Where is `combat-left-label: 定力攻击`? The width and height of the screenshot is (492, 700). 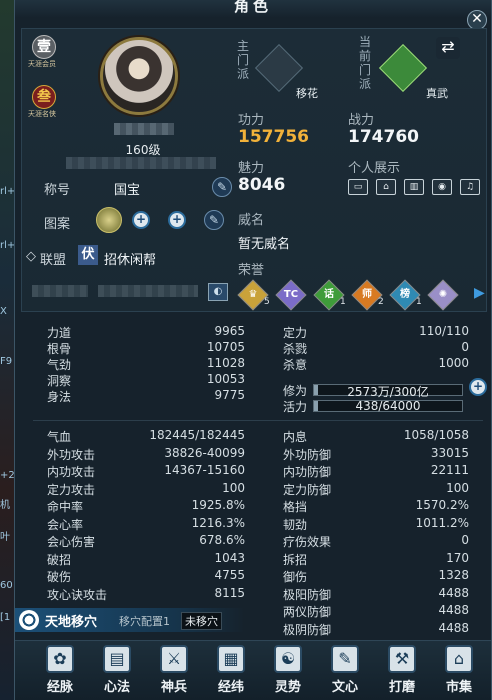 combat-left-label: 定力攻击 is located at coordinates (71, 489).